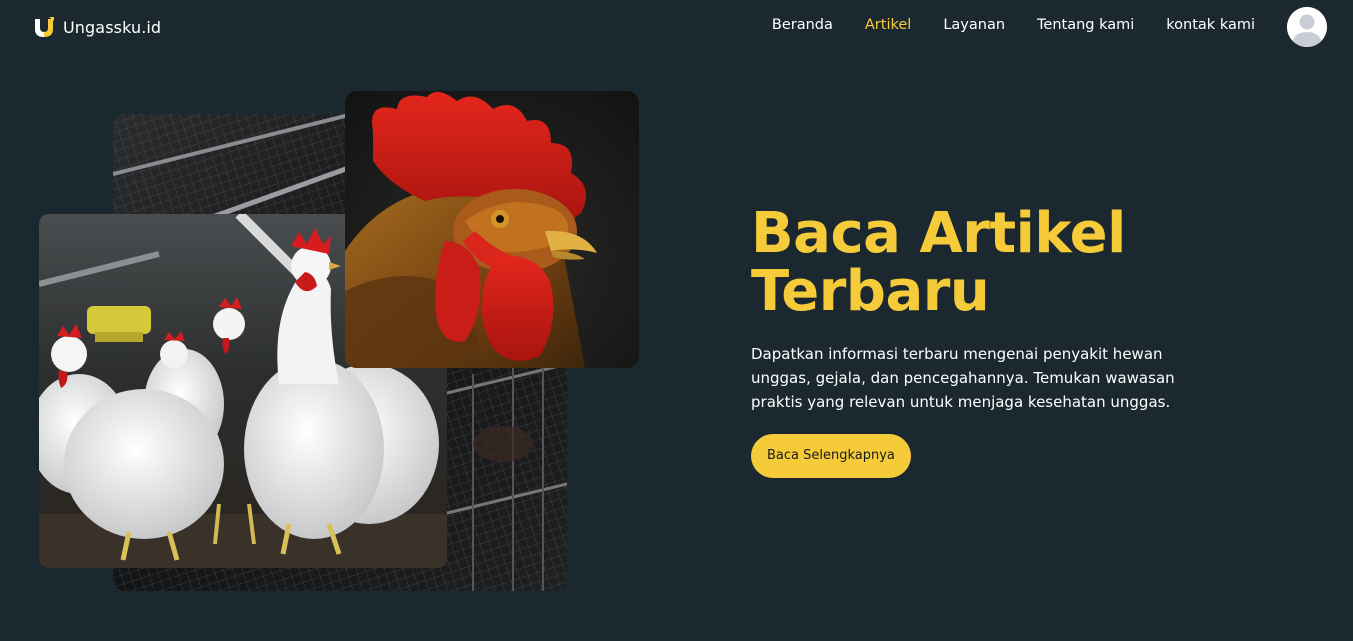 This screenshot has height=641, width=1353. I want to click on read-more-button: Baca Selengkapnya, so click(831, 456).